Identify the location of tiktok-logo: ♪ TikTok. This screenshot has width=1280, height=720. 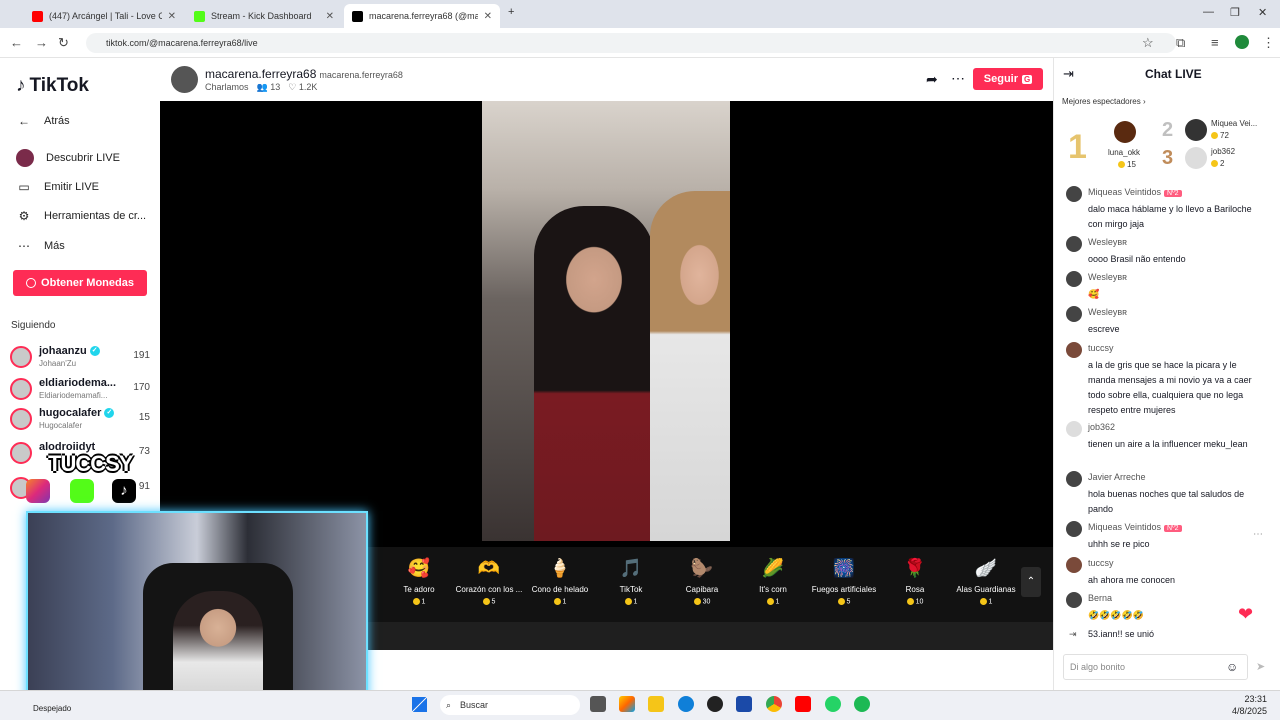
(52, 86).